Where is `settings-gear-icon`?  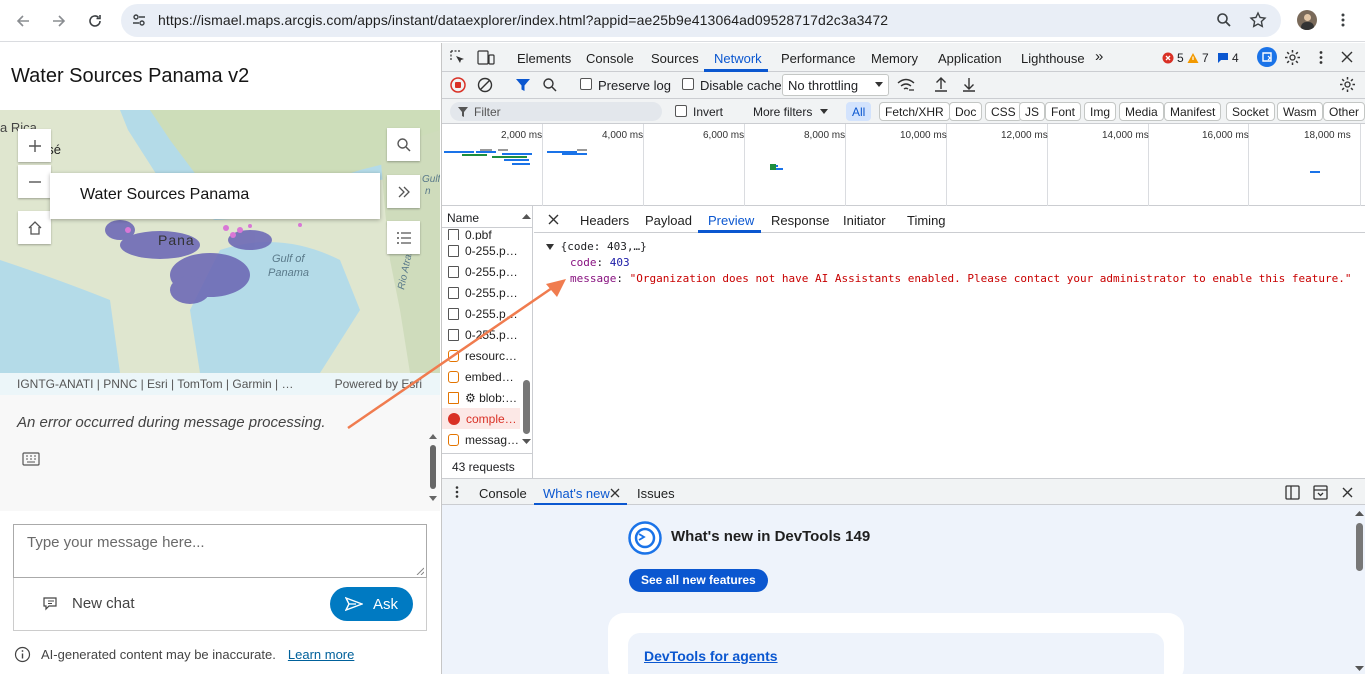 settings-gear-icon is located at coordinates (1292, 57).